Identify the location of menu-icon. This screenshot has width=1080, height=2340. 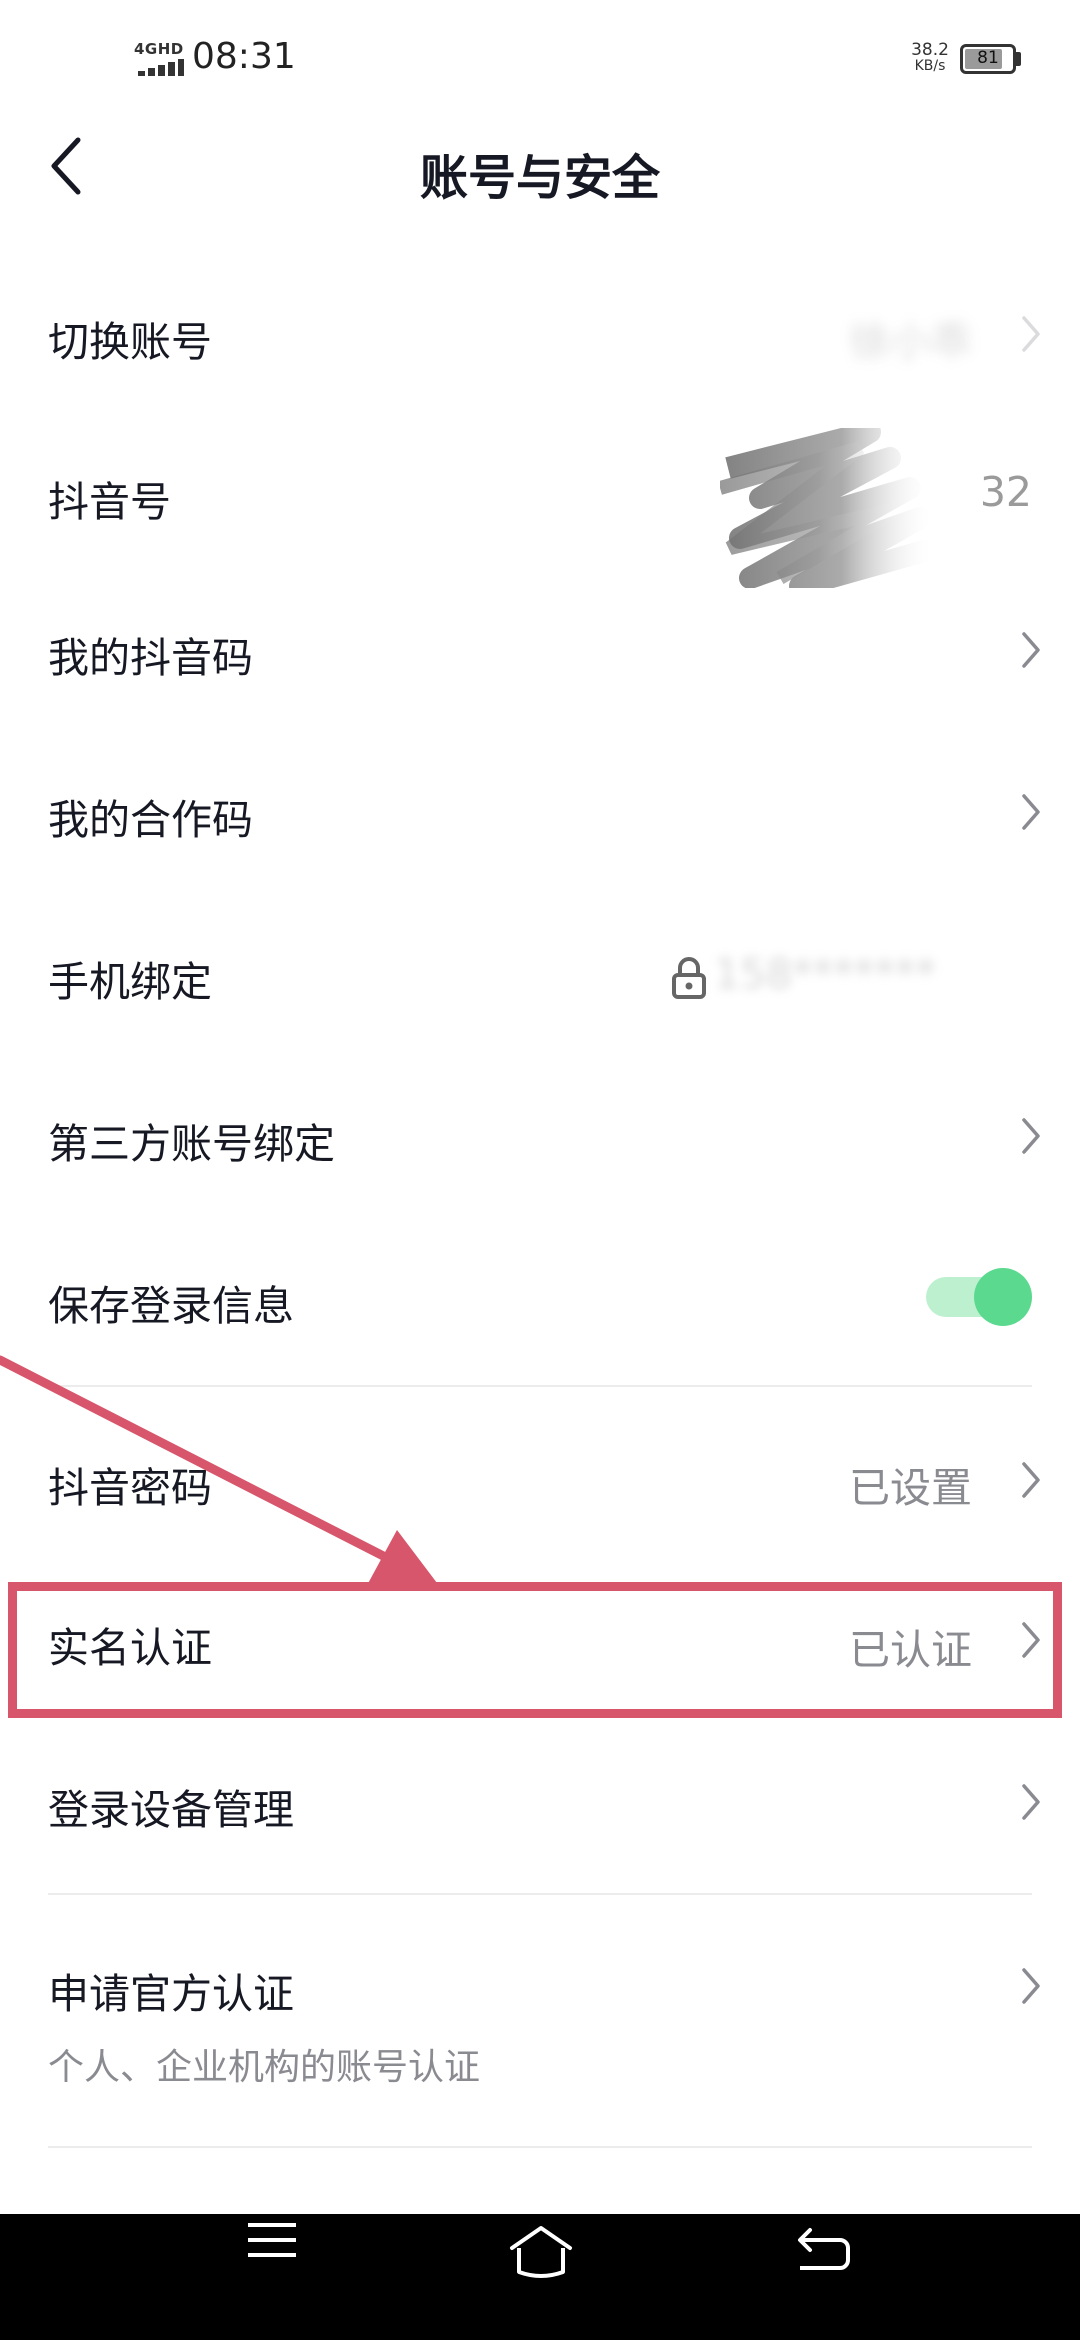
(272, 2240).